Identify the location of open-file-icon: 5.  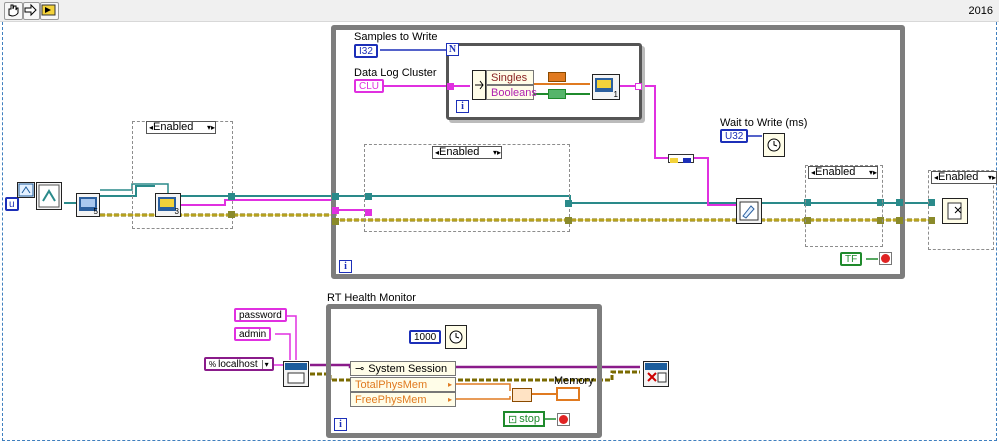
(88, 205).